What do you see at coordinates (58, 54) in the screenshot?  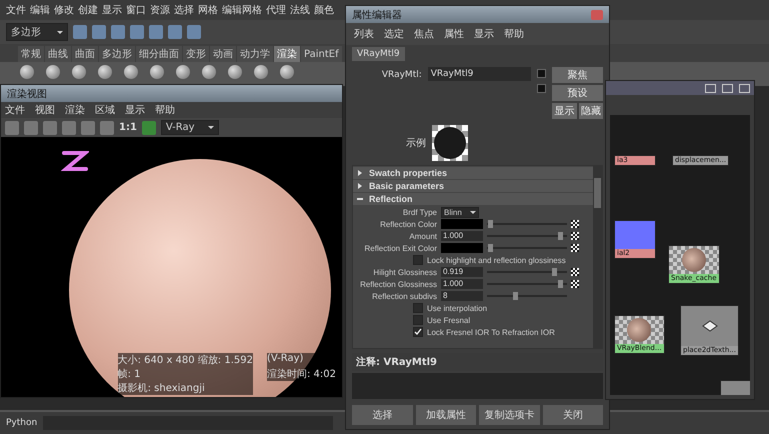 I see `shelf-tab: 曲线` at bounding box center [58, 54].